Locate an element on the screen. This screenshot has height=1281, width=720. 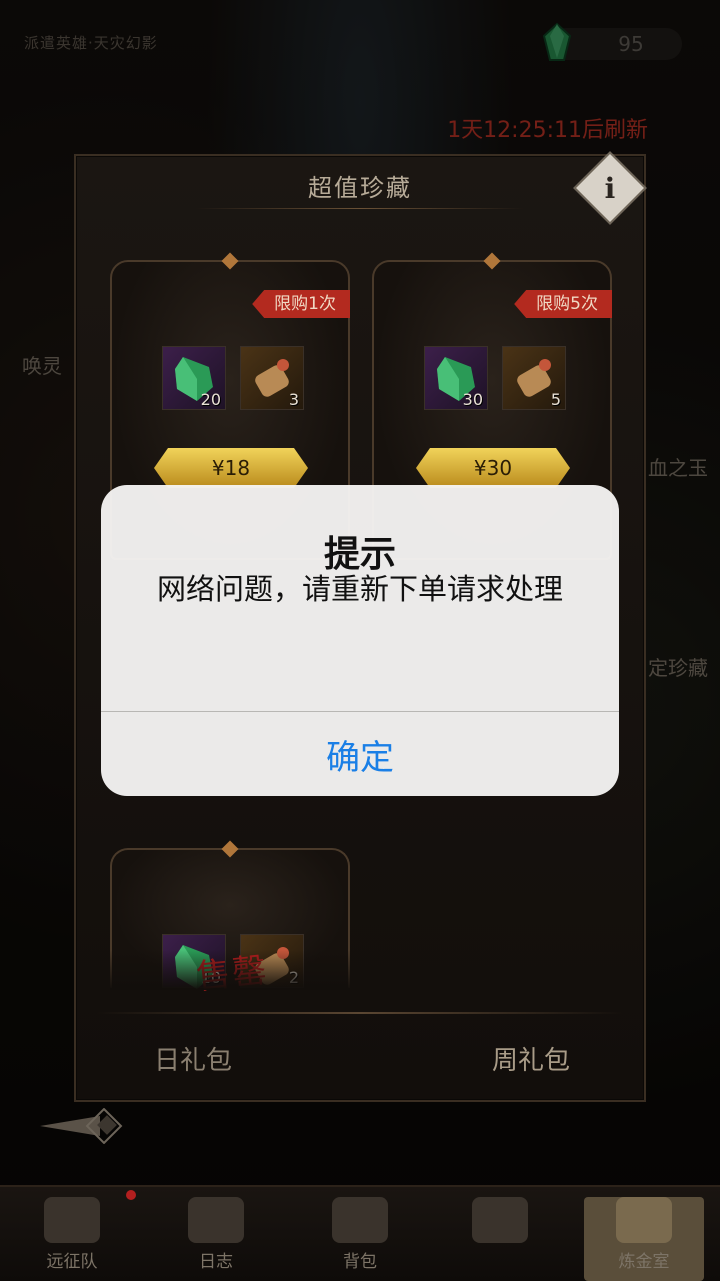
pack-card-sold-out: 10 2 售罄 is located at coordinates (230, 919).